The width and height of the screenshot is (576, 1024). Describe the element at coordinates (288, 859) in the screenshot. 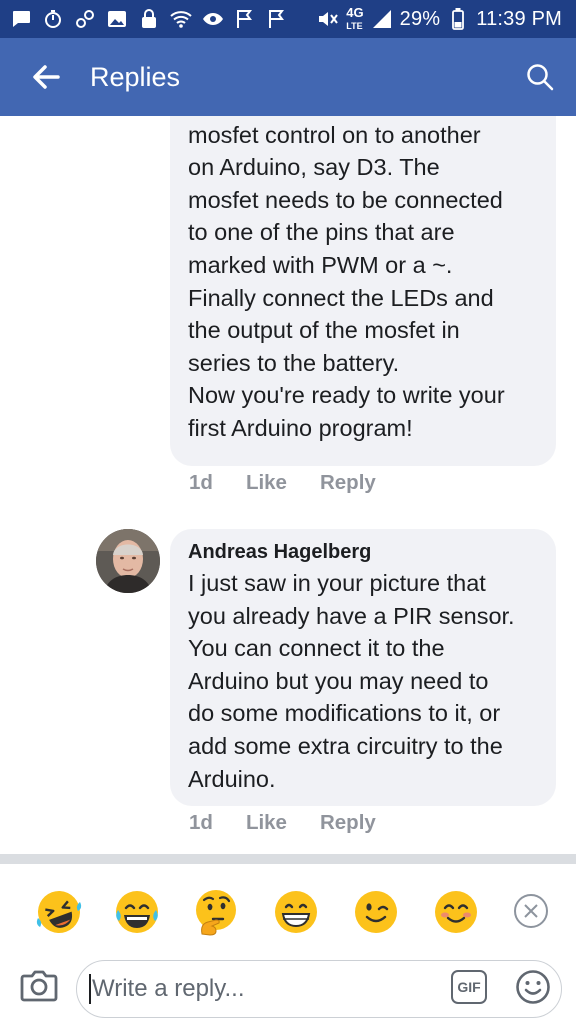

I see `divider` at that location.